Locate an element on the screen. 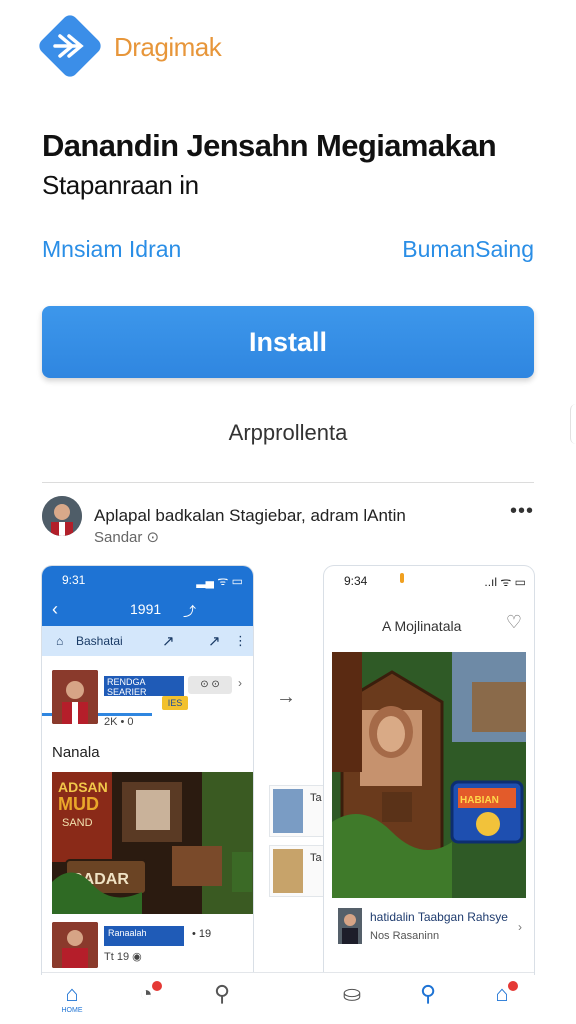 This screenshot has width=576, height=1024. app-meta-text: Arpprollenta is located at coordinates (288, 432).